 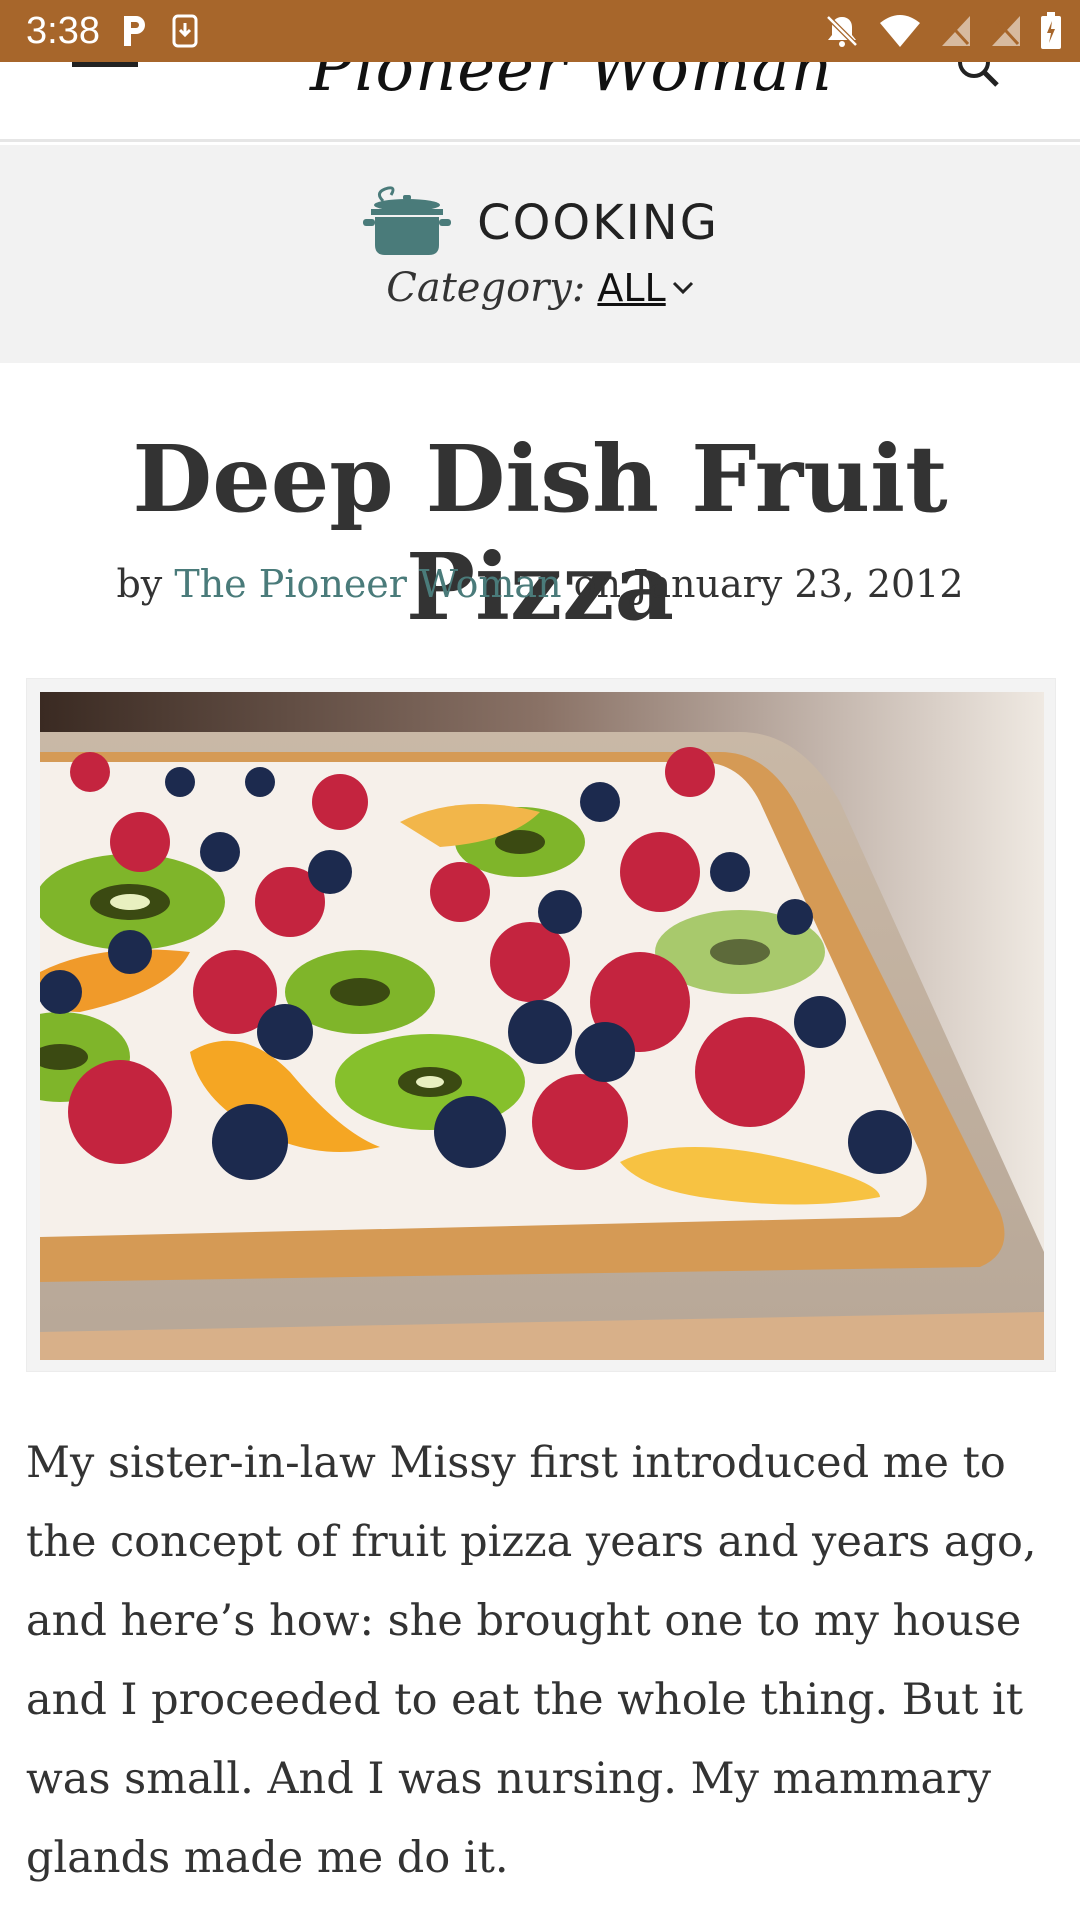 What do you see at coordinates (135, 33) in the screenshot?
I see `parking-icon` at bounding box center [135, 33].